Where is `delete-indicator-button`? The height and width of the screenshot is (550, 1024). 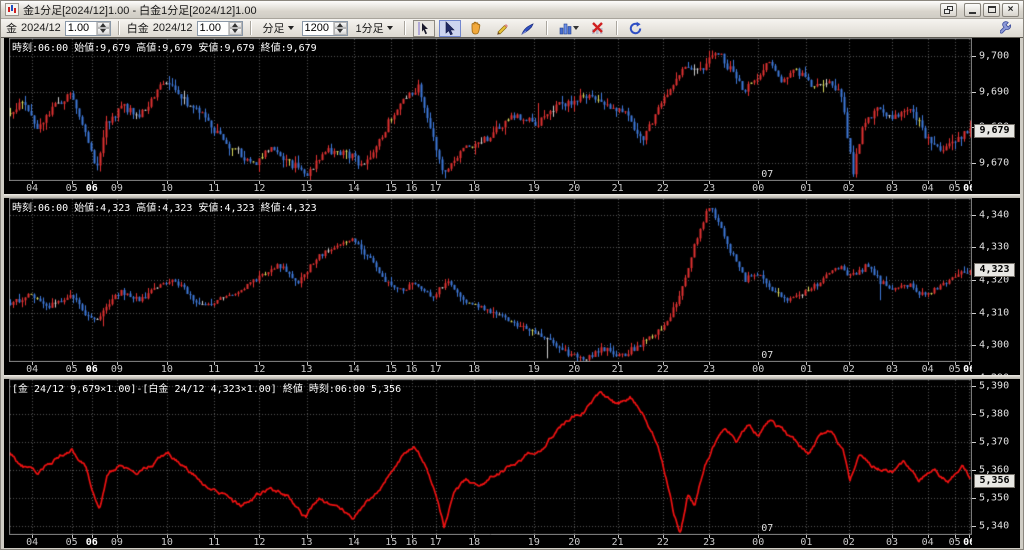
delete-indicator-button is located at coordinates (598, 28).